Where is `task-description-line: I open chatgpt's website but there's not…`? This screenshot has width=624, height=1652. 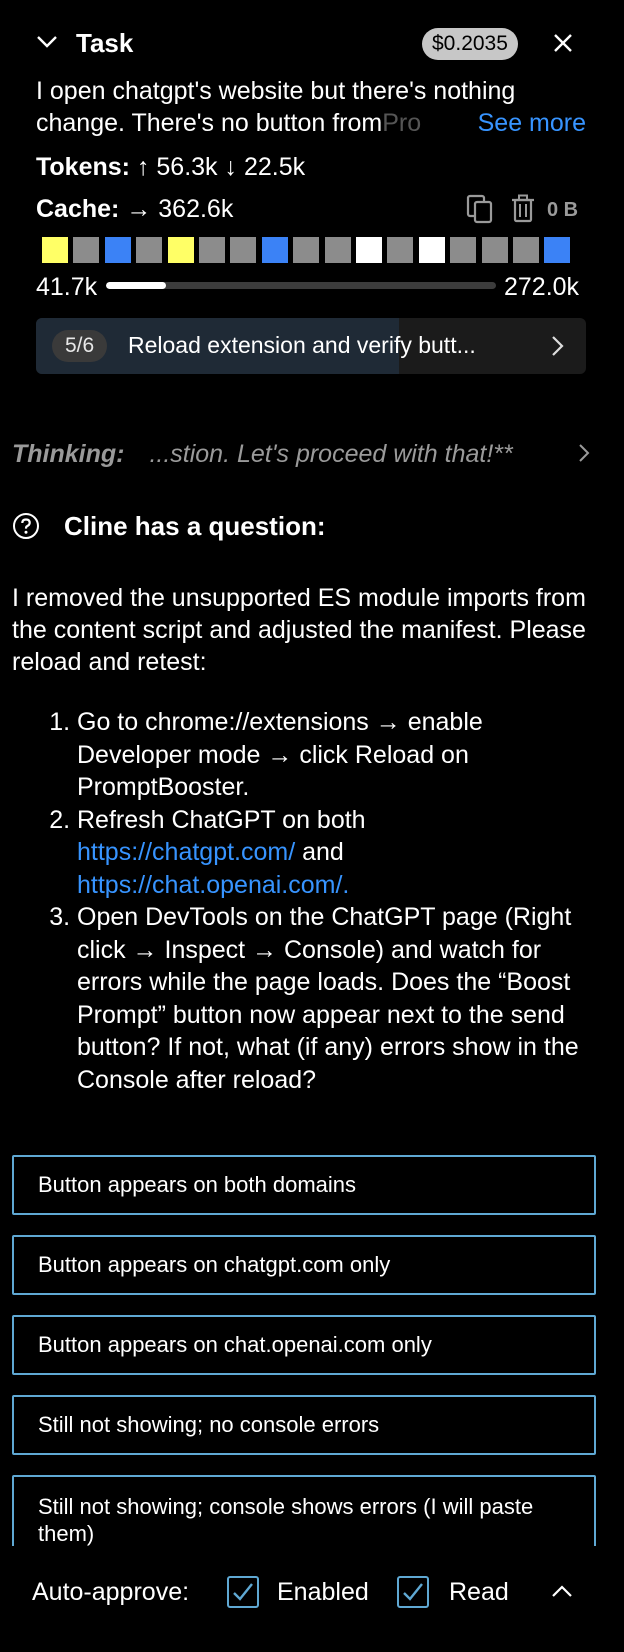
task-description-line: I open chatgpt's website but there's not… is located at coordinates (311, 107).